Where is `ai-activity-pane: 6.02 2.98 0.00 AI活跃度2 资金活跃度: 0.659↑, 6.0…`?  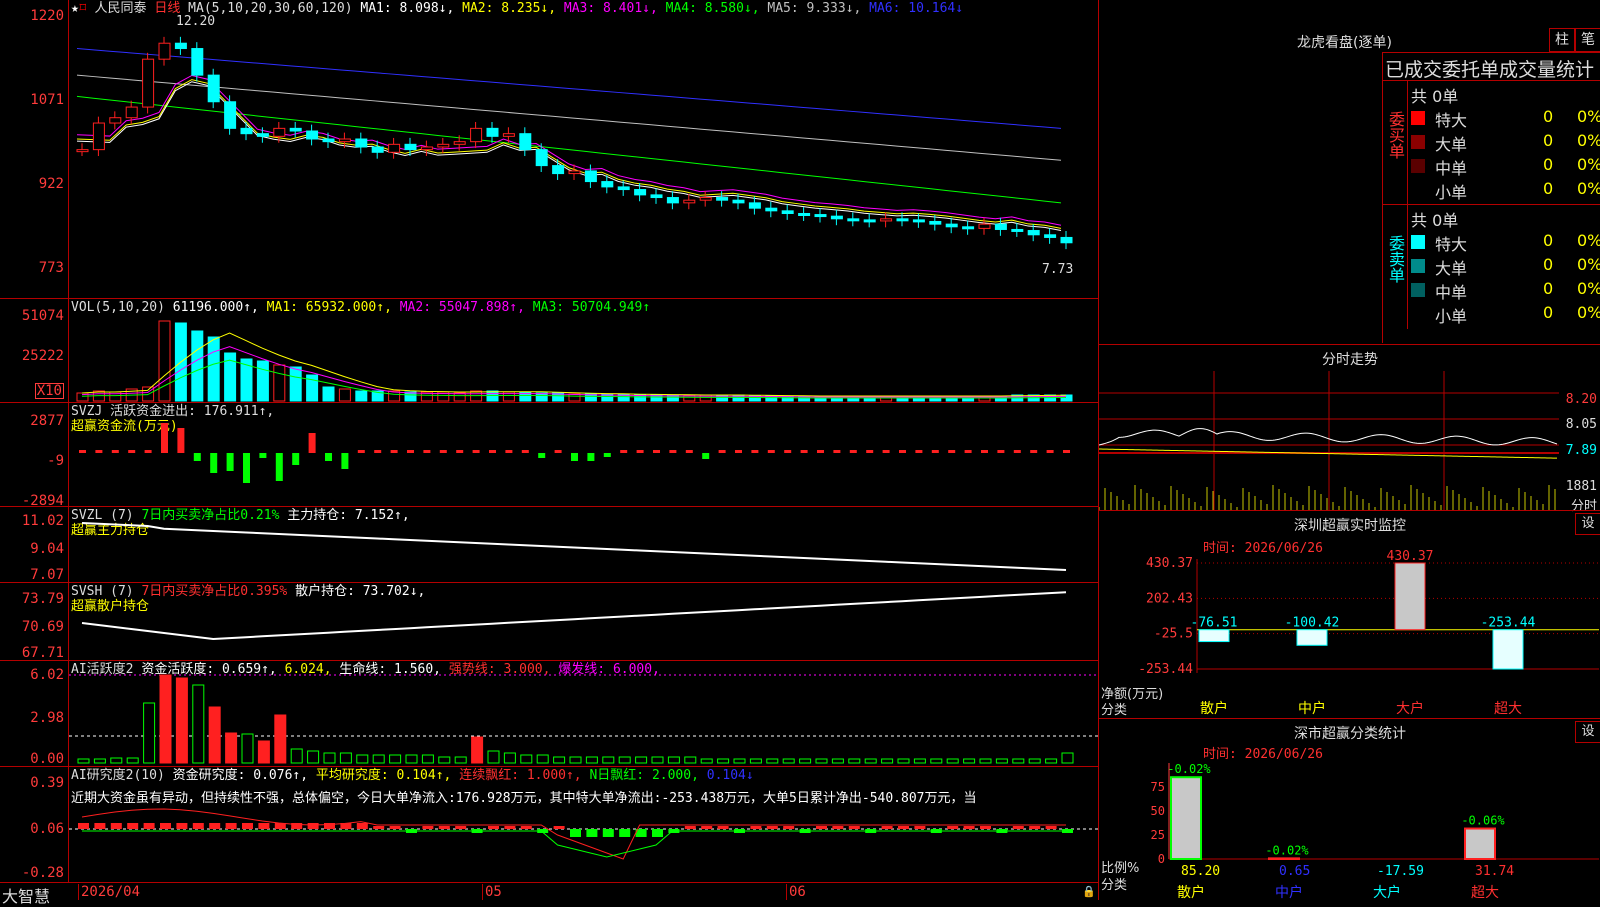 ai-activity-pane: 6.02 2.98 0.00 AI活跃度2 资金活跃度: 0.659↑, 6.0… is located at coordinates (549, 713).